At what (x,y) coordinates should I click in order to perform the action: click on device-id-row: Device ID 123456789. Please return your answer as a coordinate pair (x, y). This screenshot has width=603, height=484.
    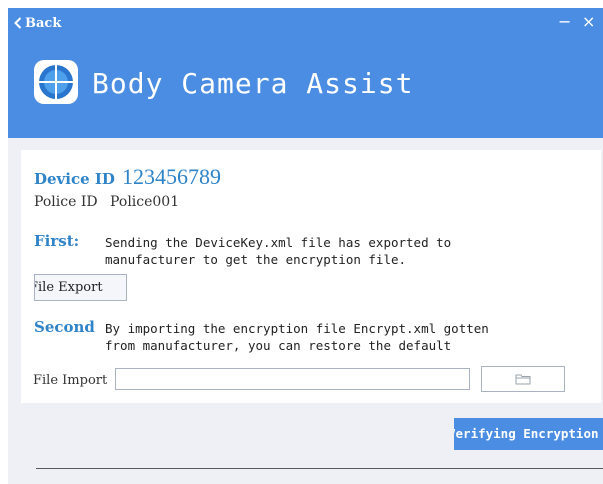
    Looking at the image, I should click on (127, 177).